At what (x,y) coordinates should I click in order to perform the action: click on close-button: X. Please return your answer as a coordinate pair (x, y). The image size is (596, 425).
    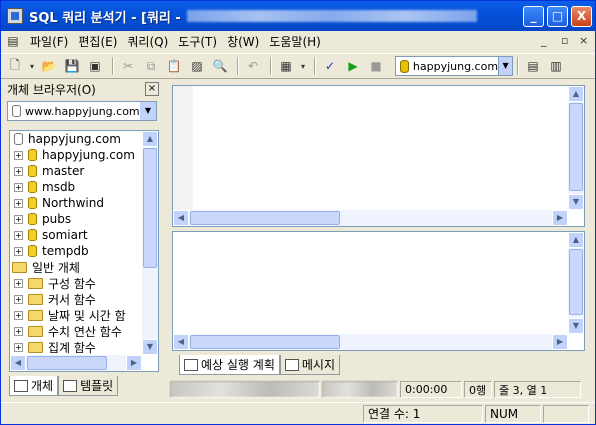
    Looking at the image, I should click on (581, 16).